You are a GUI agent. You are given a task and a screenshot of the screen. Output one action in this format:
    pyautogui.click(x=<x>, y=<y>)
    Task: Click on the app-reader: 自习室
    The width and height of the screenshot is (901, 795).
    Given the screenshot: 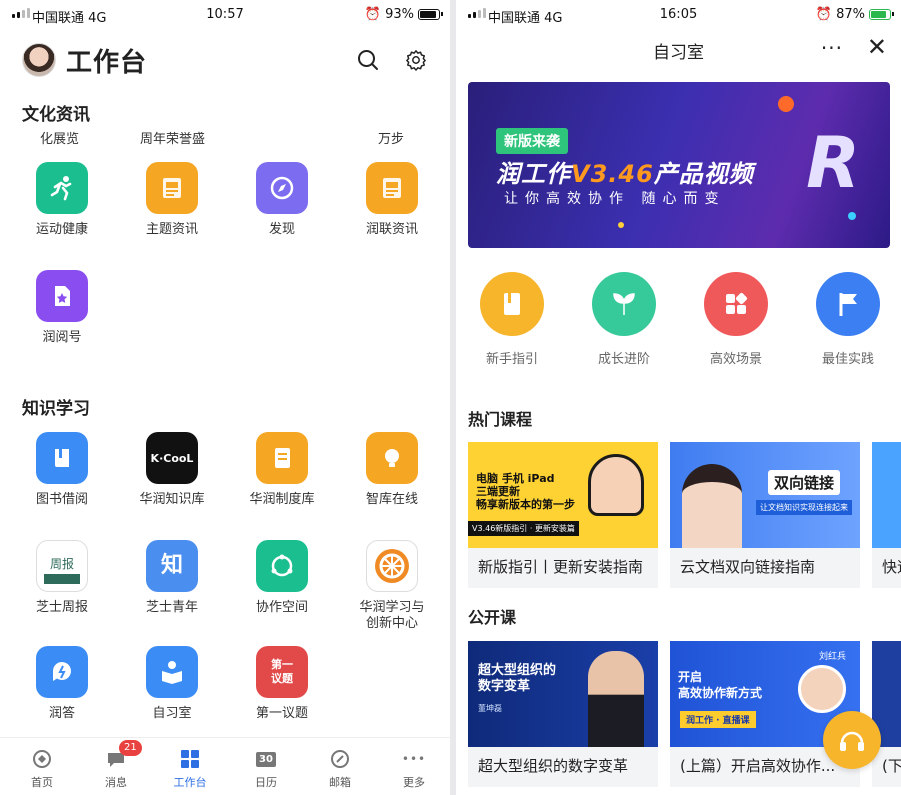 What is the action you would take?
    pyautogui.click(x=172, y=684)
    